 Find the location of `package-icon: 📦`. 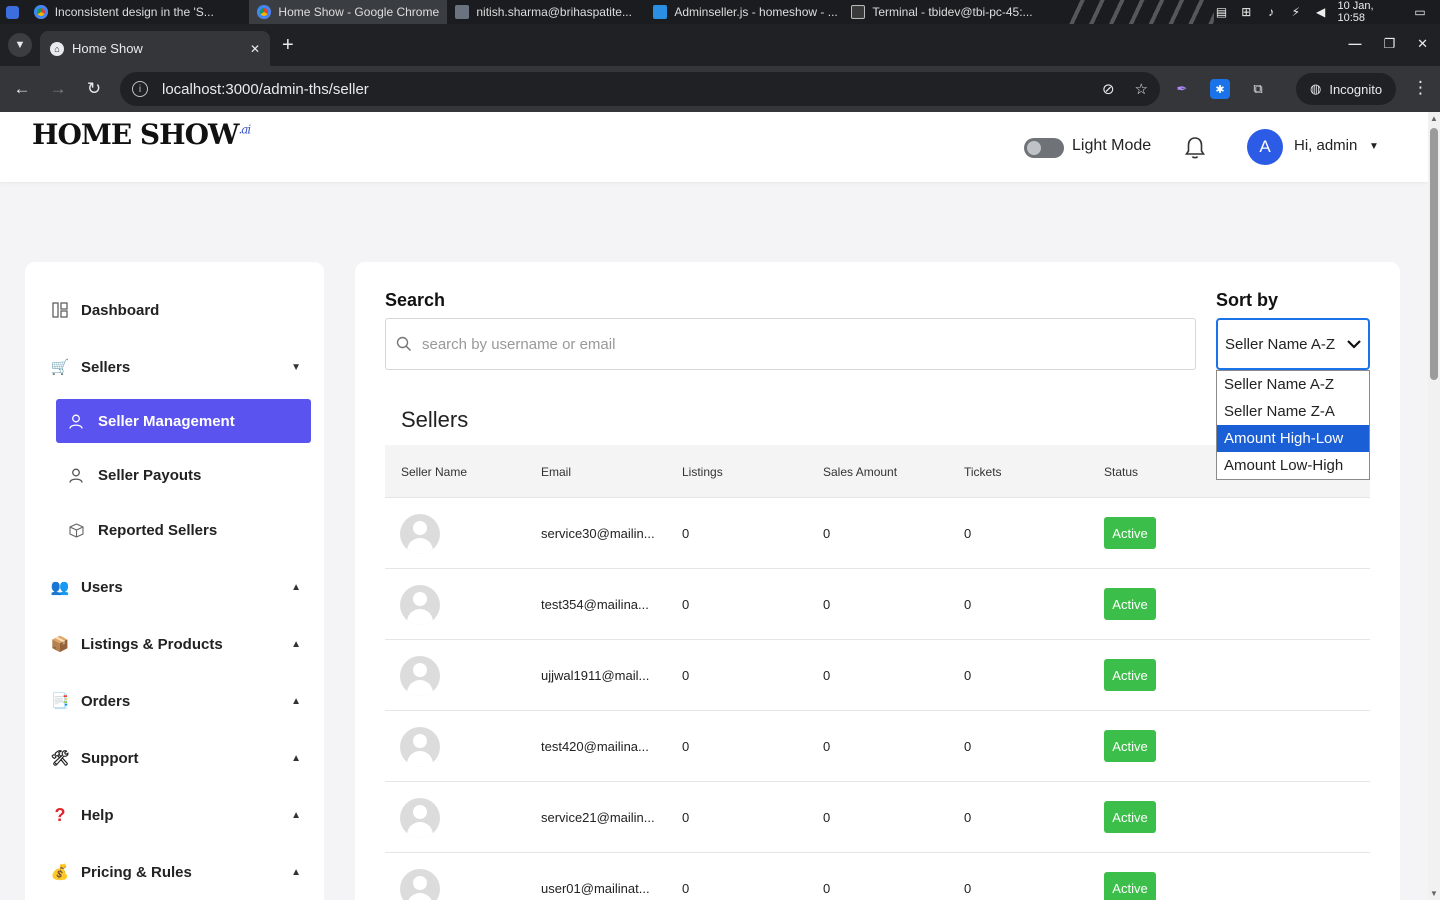

package-icon: 📦 is located at coordinates (60, 644).